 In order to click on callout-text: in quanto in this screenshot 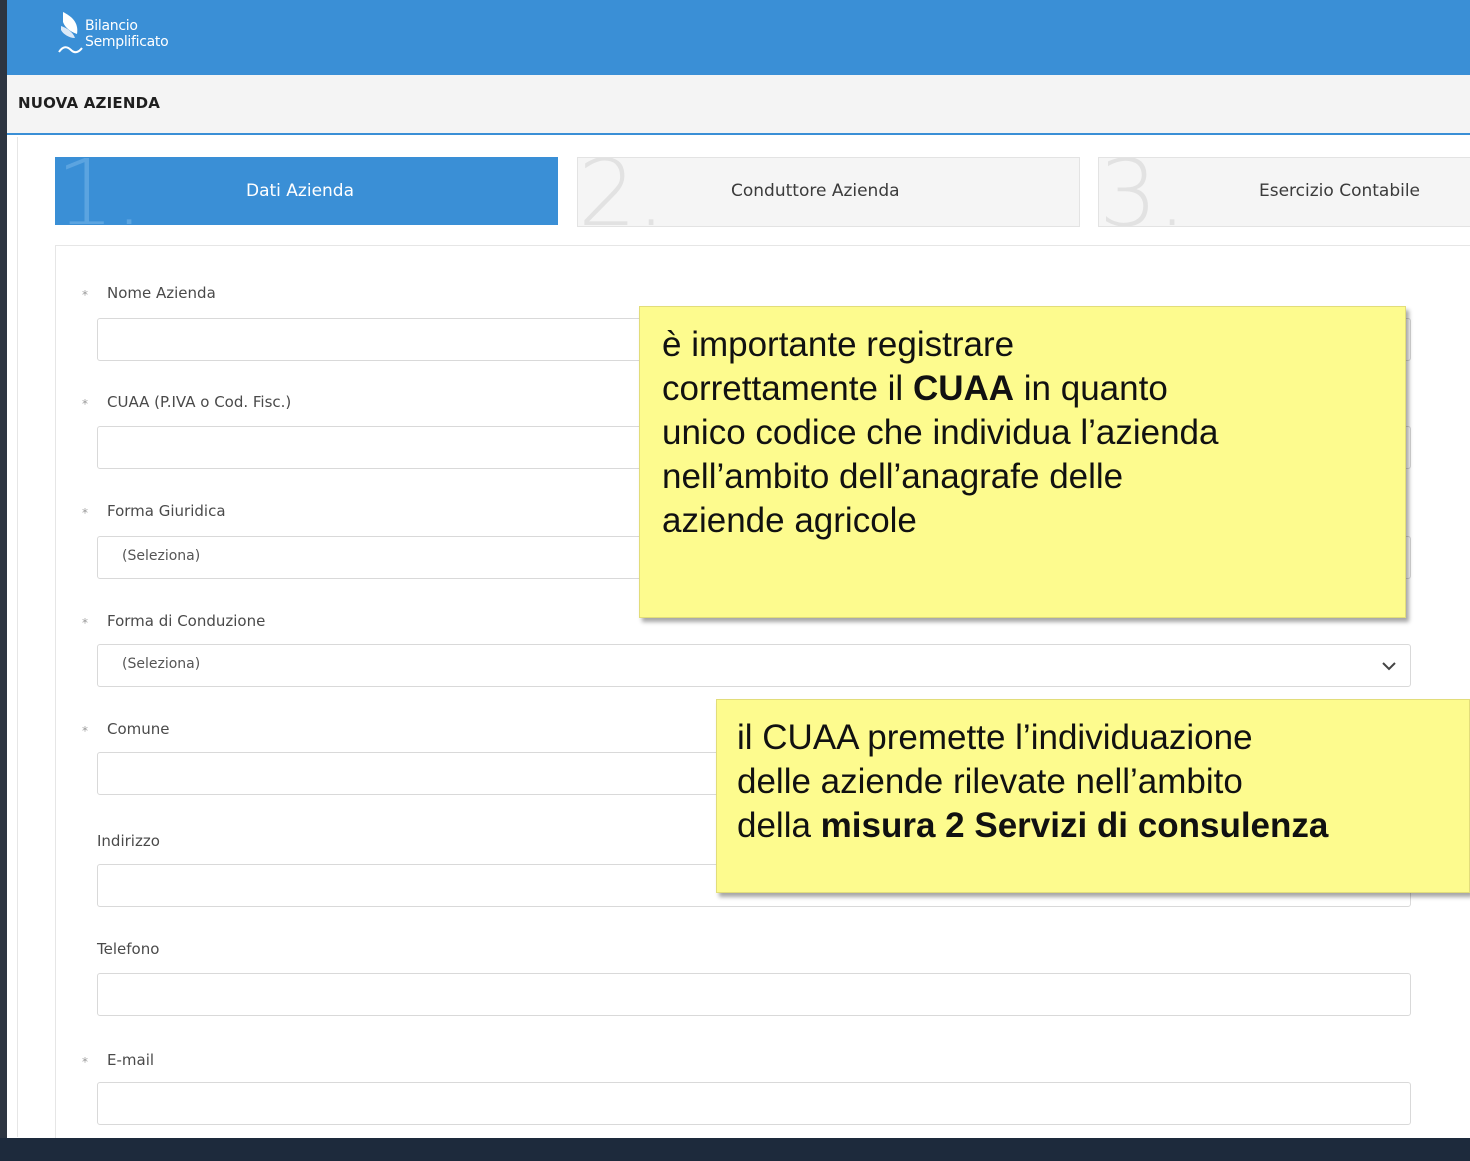, I will do `click(1091, 388)`.